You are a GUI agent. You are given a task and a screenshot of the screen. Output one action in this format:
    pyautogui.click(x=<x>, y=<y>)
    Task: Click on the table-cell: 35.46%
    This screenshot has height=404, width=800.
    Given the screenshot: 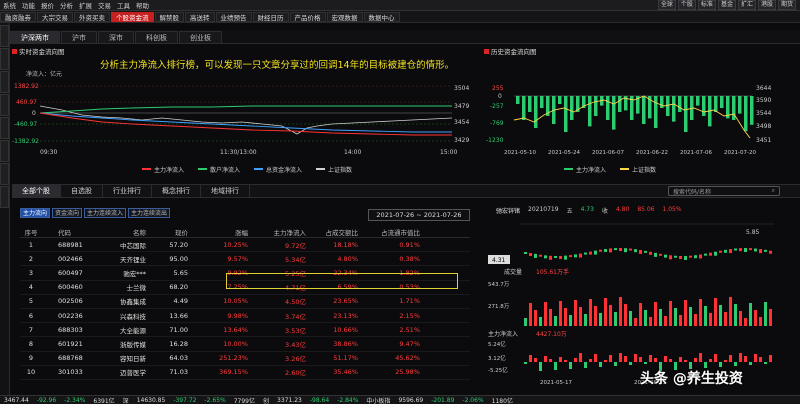 What is the action you would take?
    pyautogui.click(x=345, y=372)
    